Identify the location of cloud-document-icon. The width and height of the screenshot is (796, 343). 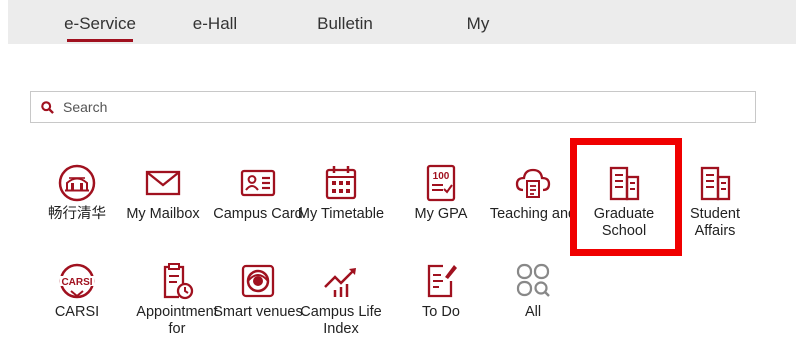
(533, 183).